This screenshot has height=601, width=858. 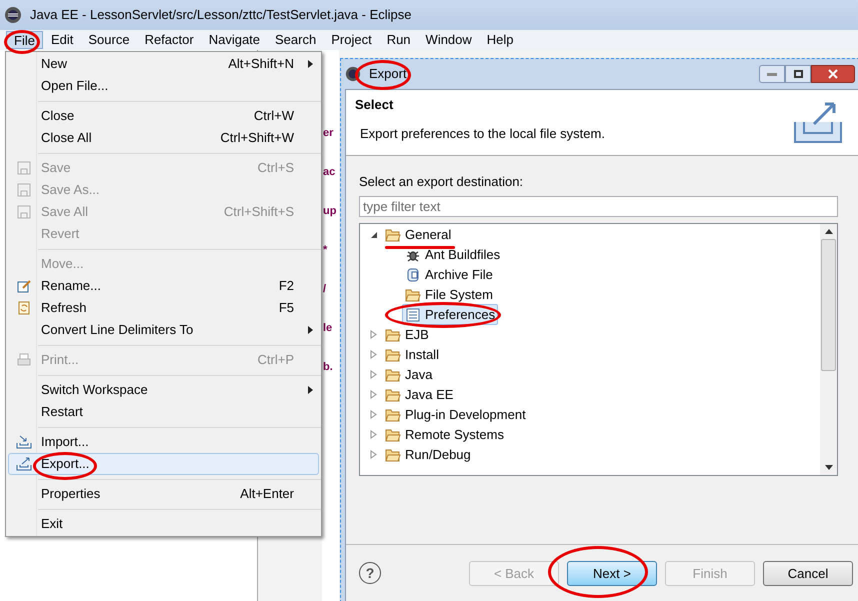 What do you see at coordinates (330, 211) in the screenshot?
I see `code-fragment: up` at bounding box center [330, 211].